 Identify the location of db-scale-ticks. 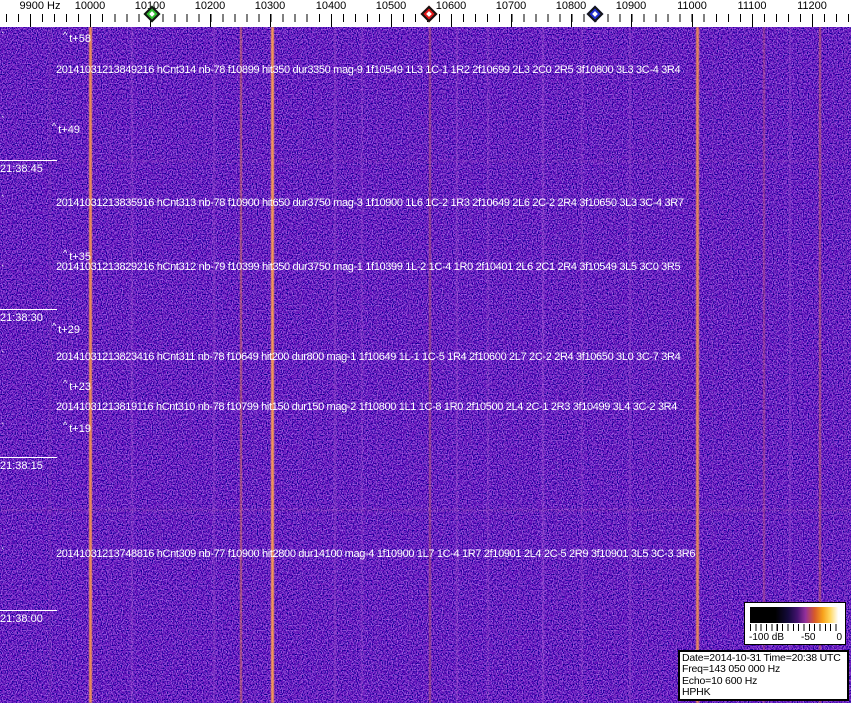
(795, 627).